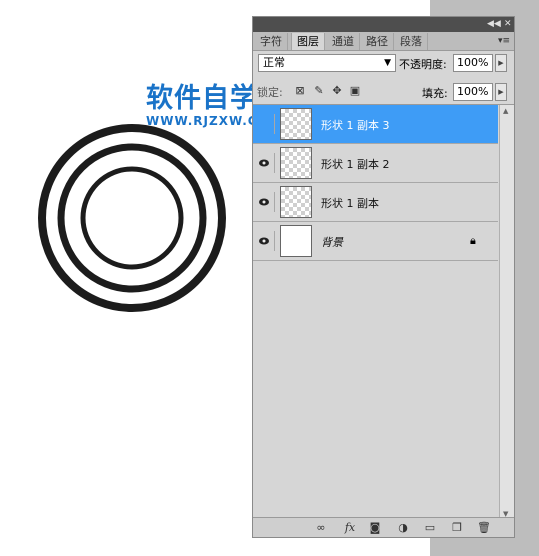  I want to click on tab-paragraph: 段落, so click(411, 41).